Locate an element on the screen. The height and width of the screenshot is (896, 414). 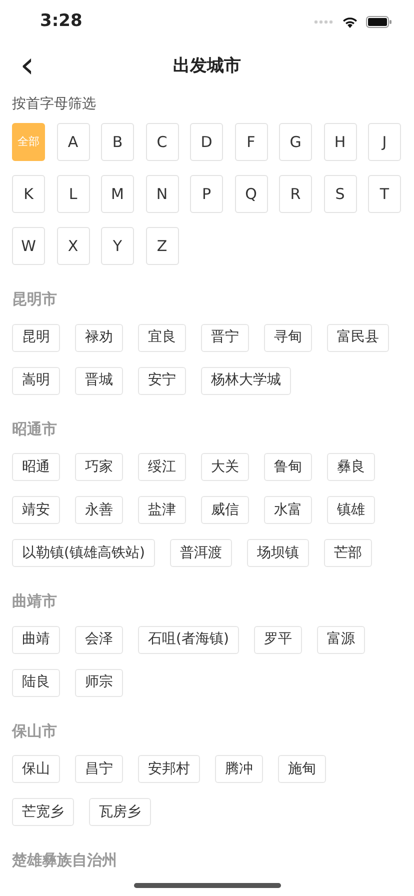
city-chip: 瓦房乡 is located at coordinates (120, 812).